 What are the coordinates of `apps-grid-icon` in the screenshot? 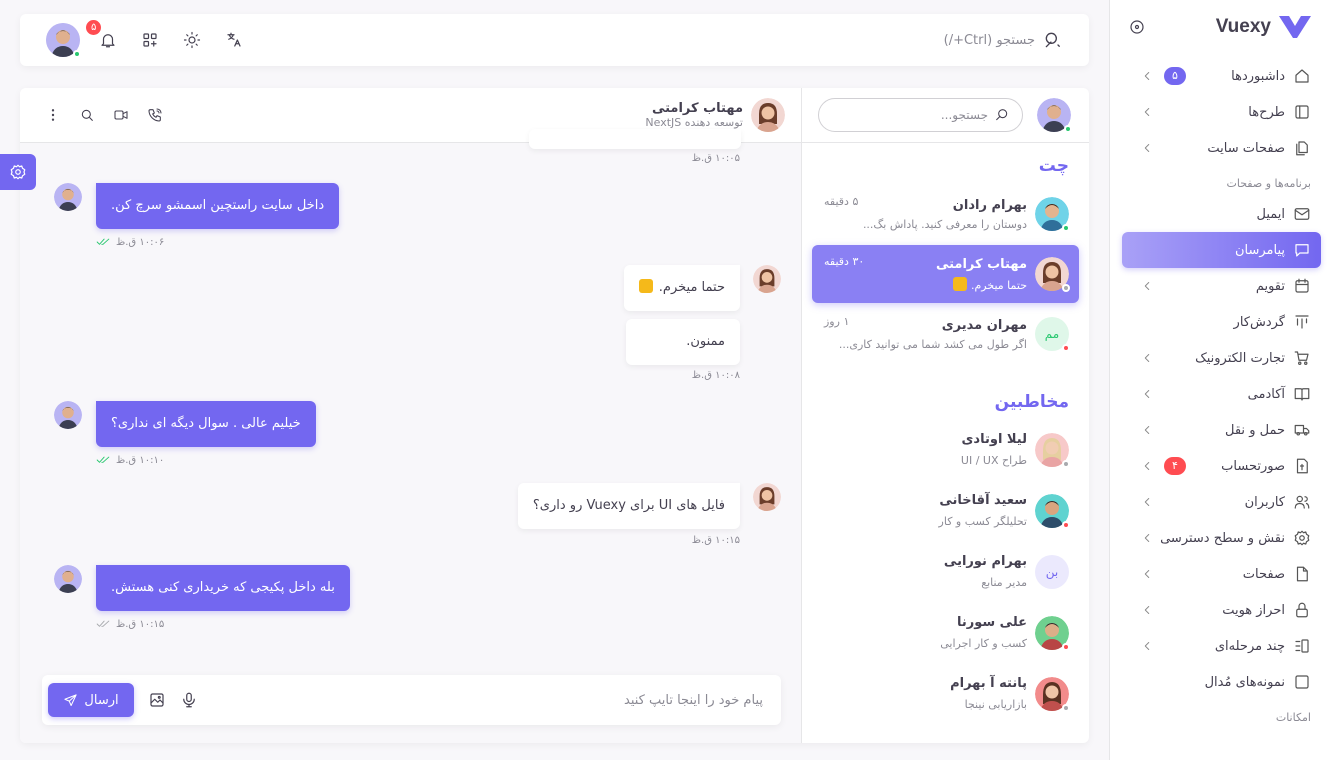 It's located at (150, 40).